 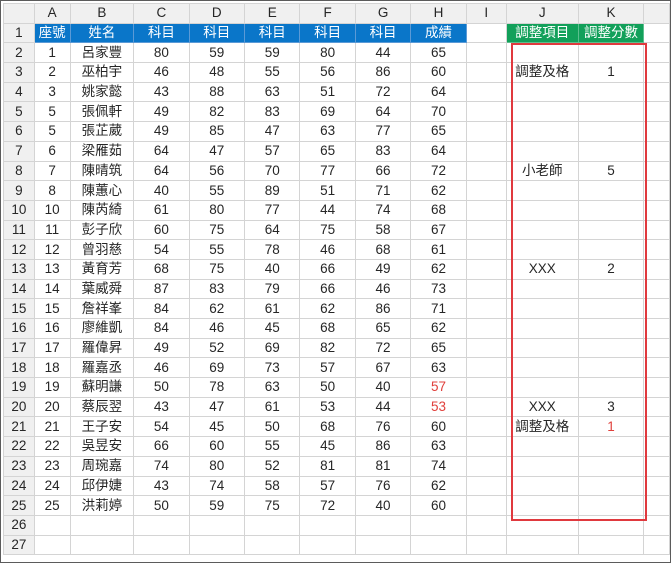 I want to click on score-cell: 43, so click(x=161, y=92).